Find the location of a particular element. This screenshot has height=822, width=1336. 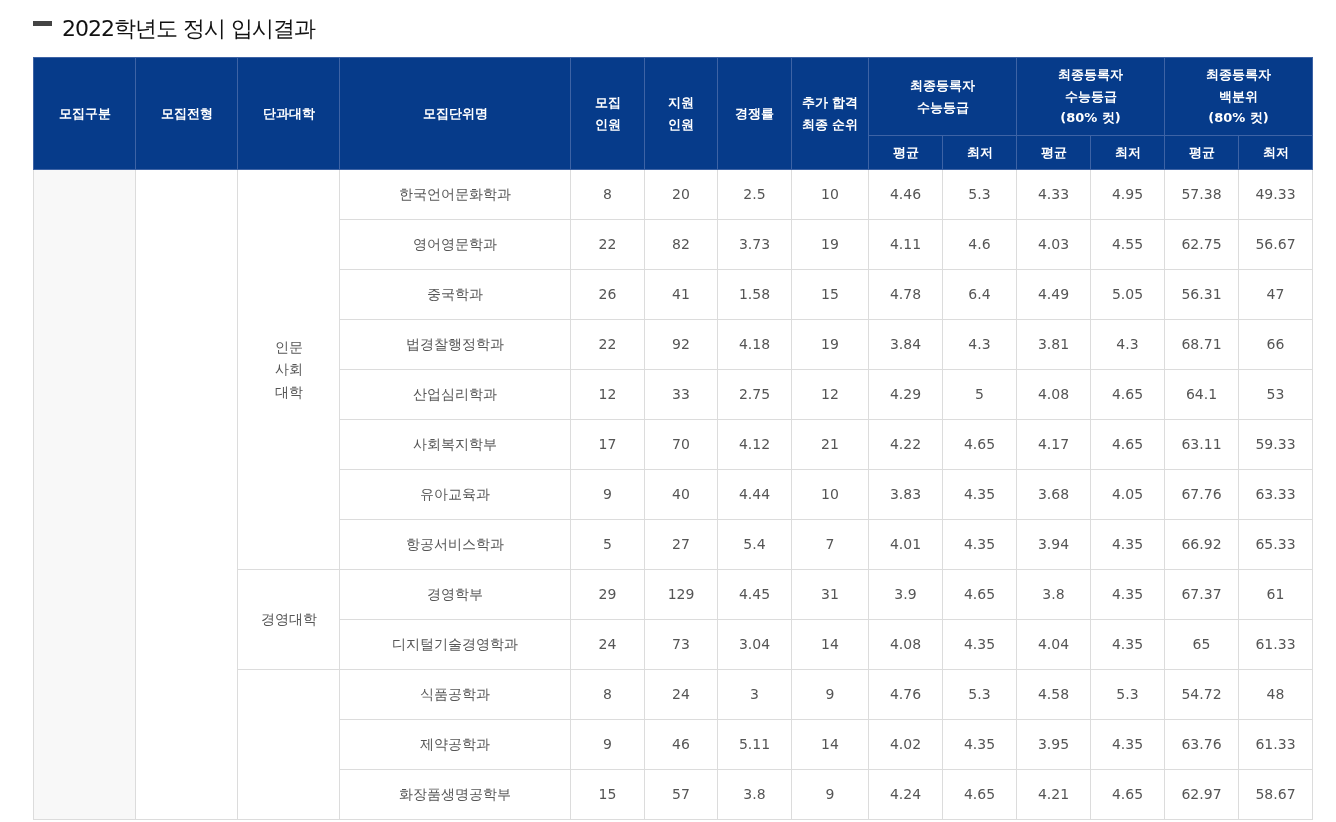

table-cell: 4.24 is located at coordinates (905, 794).